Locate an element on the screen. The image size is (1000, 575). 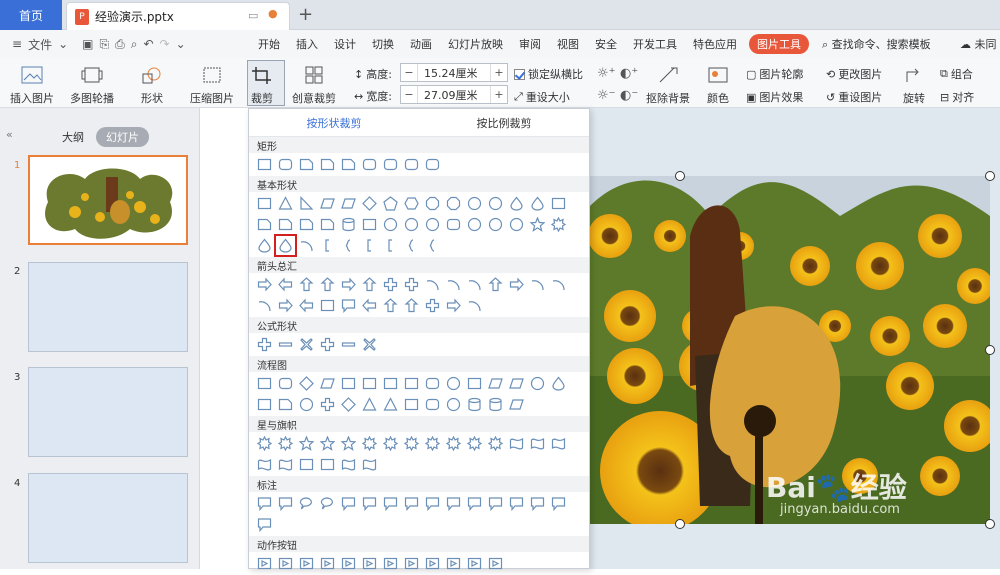
height-plus-button: + is located at coordinates (499, 72).